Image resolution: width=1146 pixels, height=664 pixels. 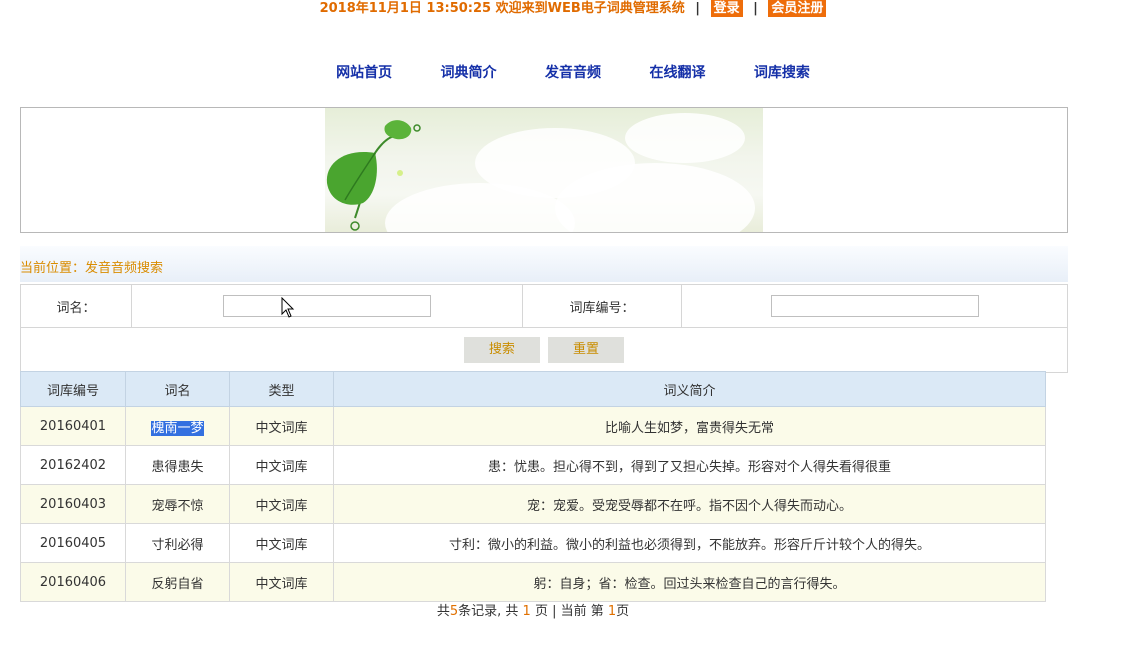 I want to click on cell-meaning: 比喻人生如梦，富贵得失无常, so click(x=689, y=426).